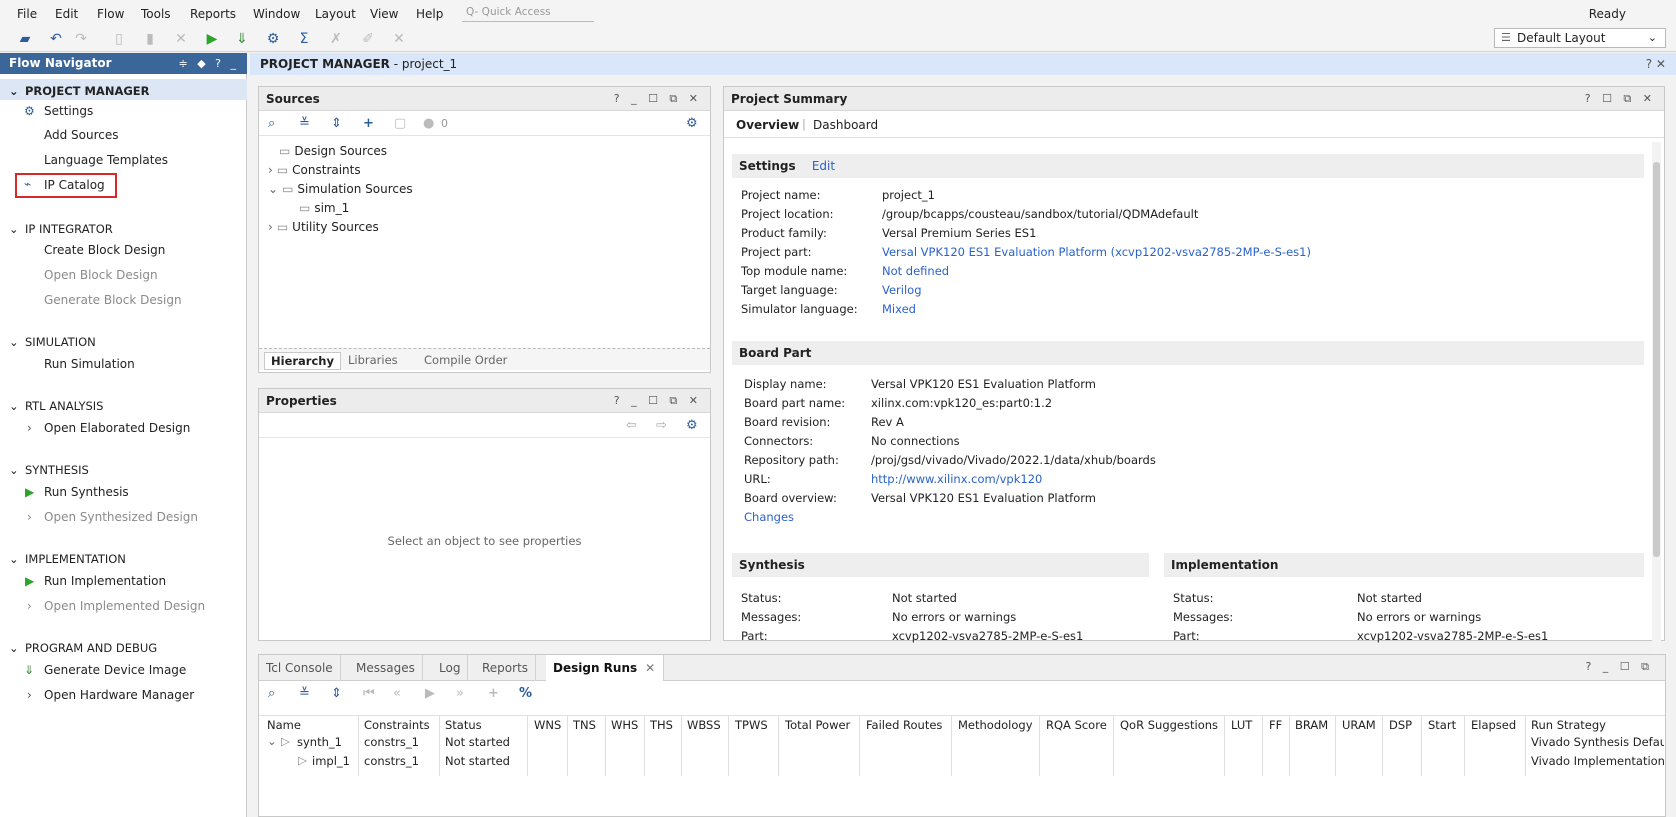 The height and width of the screenshot is (817, 1676). What do you see at coordinates (304, 39) in the screenshot?
I see `sigma-icon: Σ` at bounding box center [304, 39].